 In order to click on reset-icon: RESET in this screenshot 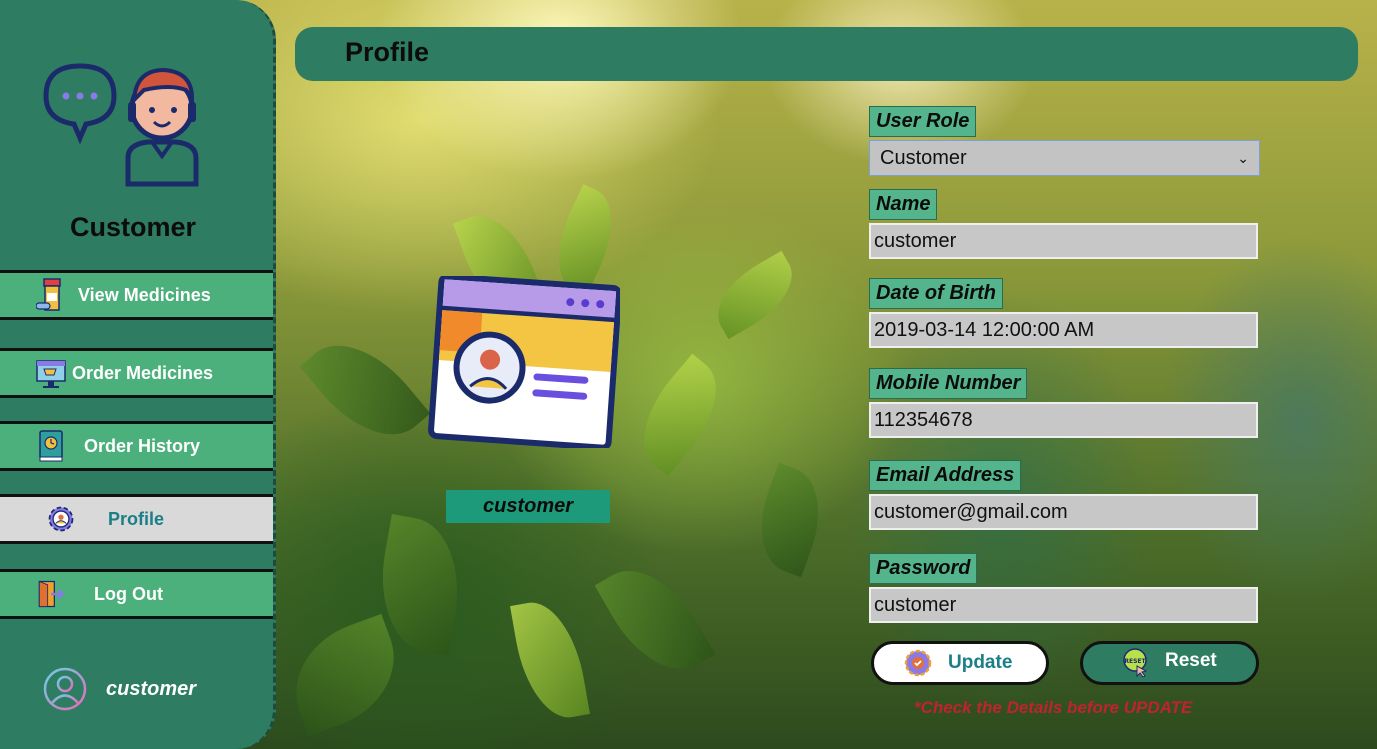, I will do `click(1137, 663)`.